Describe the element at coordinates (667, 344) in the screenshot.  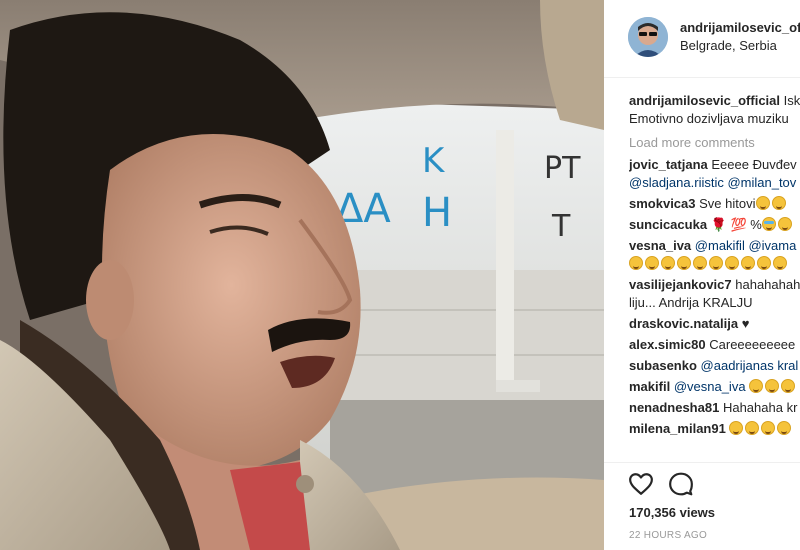
I see `comment-username: alex.simic80` at that location.